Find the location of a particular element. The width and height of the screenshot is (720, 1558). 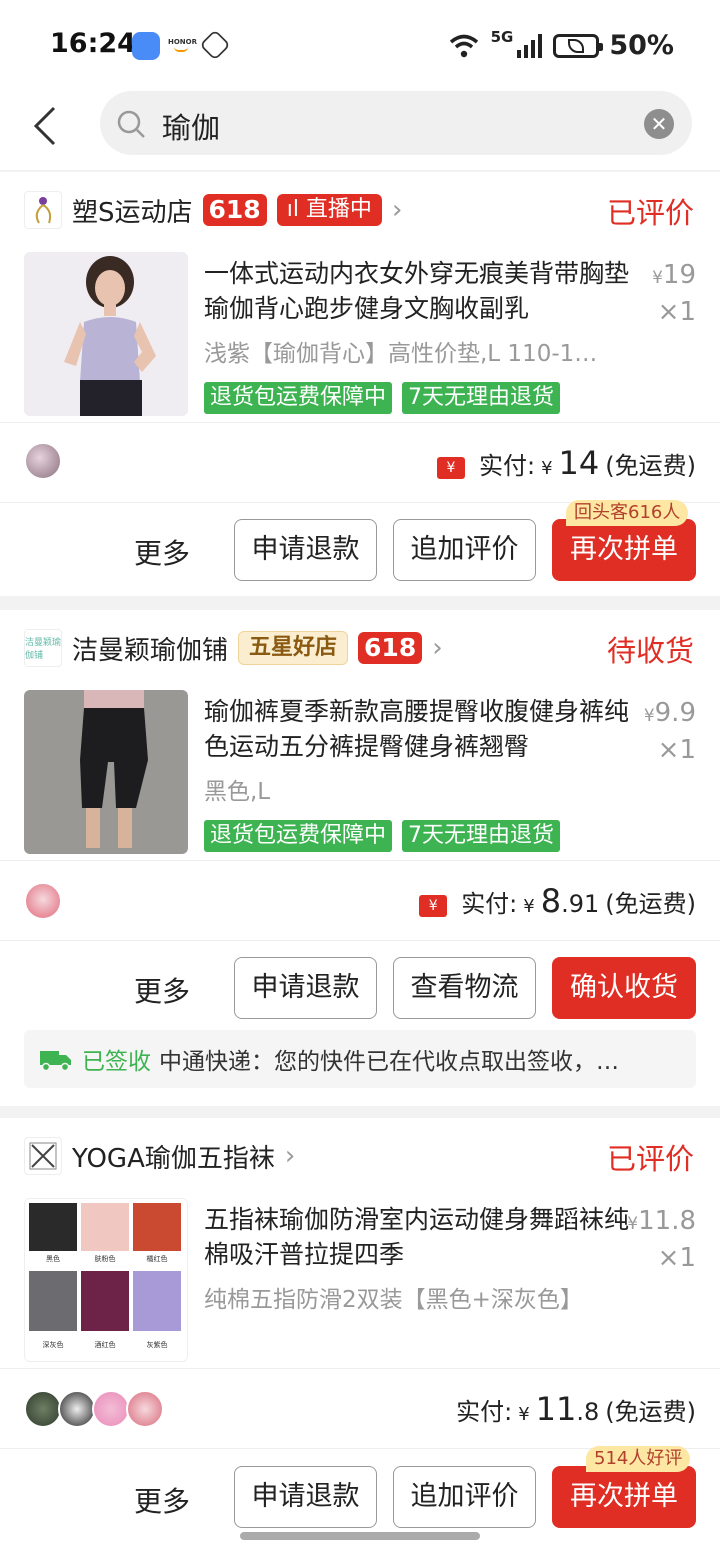

sock-color-label: 深灰色 is located at coordinates (53, 1344).